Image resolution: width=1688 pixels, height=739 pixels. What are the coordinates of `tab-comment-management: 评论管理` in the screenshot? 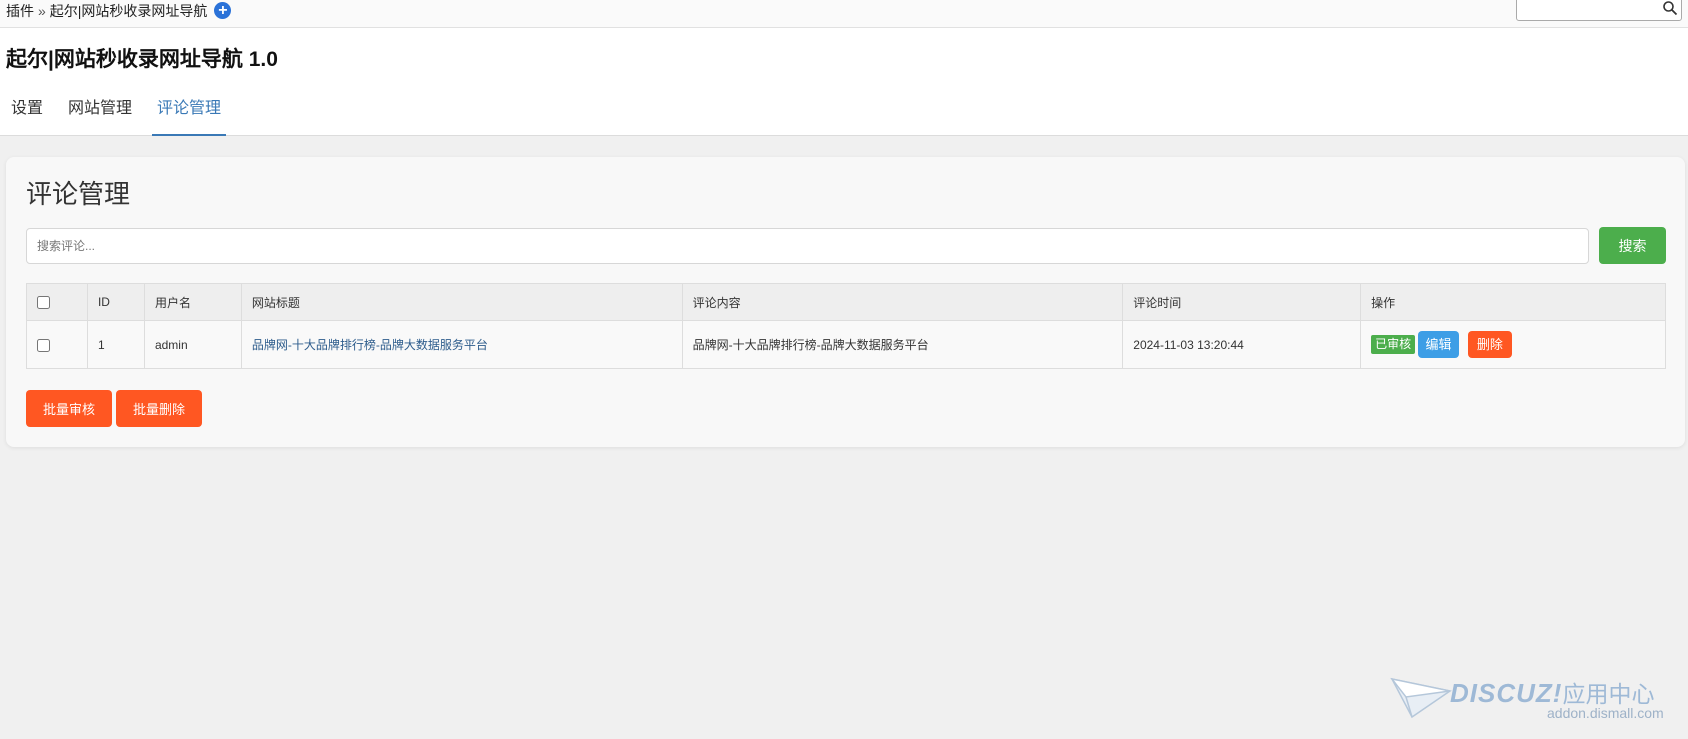 It's located at (189, 115).